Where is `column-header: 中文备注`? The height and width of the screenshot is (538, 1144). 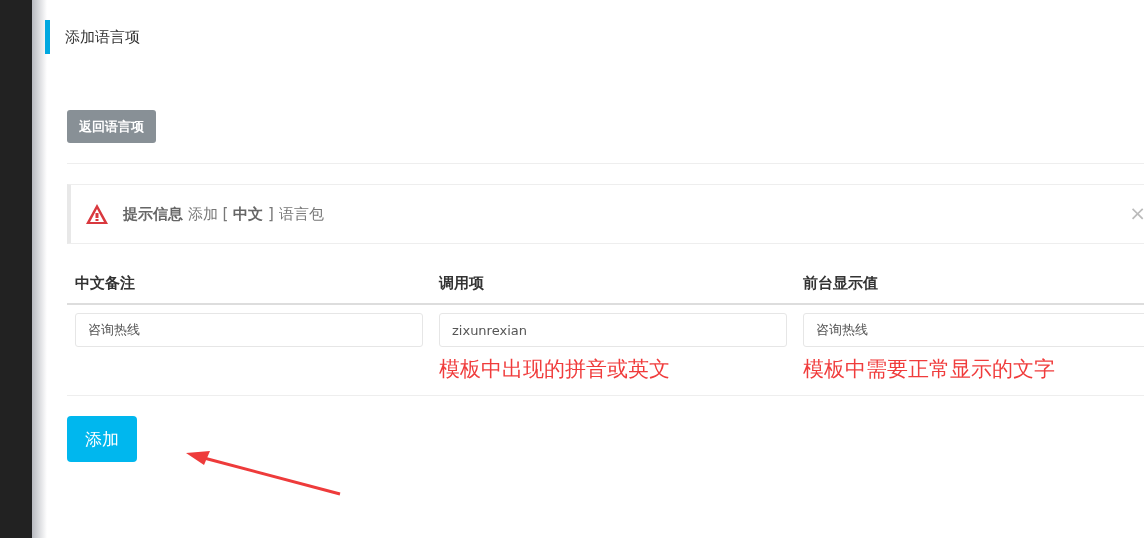
column-header: 中文备注 is located at coordinates (249, 284).